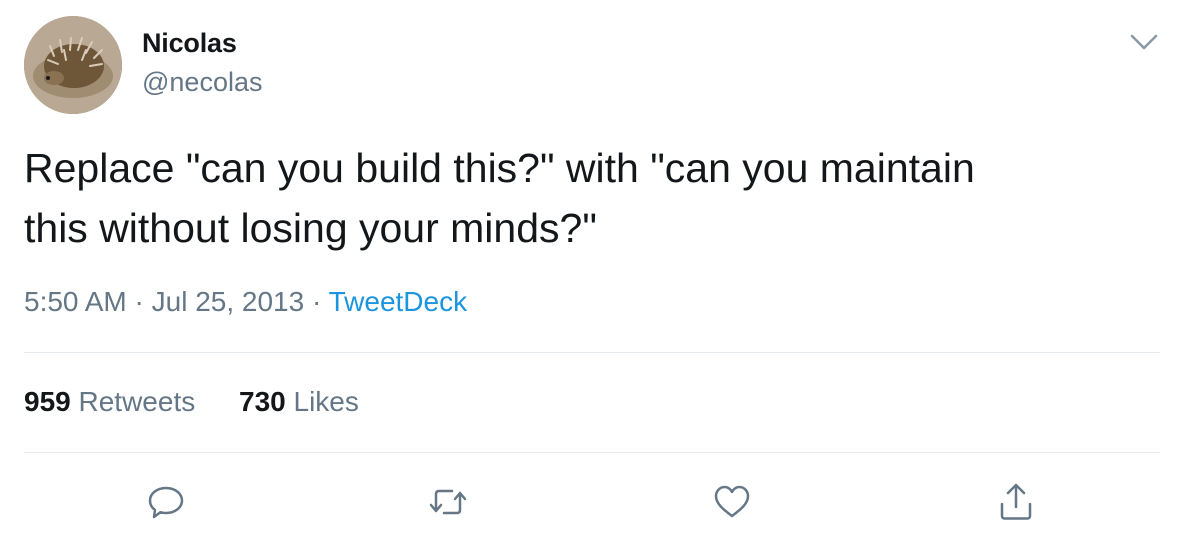  I want to click on author-name: Nicolas, so click(189, 43).